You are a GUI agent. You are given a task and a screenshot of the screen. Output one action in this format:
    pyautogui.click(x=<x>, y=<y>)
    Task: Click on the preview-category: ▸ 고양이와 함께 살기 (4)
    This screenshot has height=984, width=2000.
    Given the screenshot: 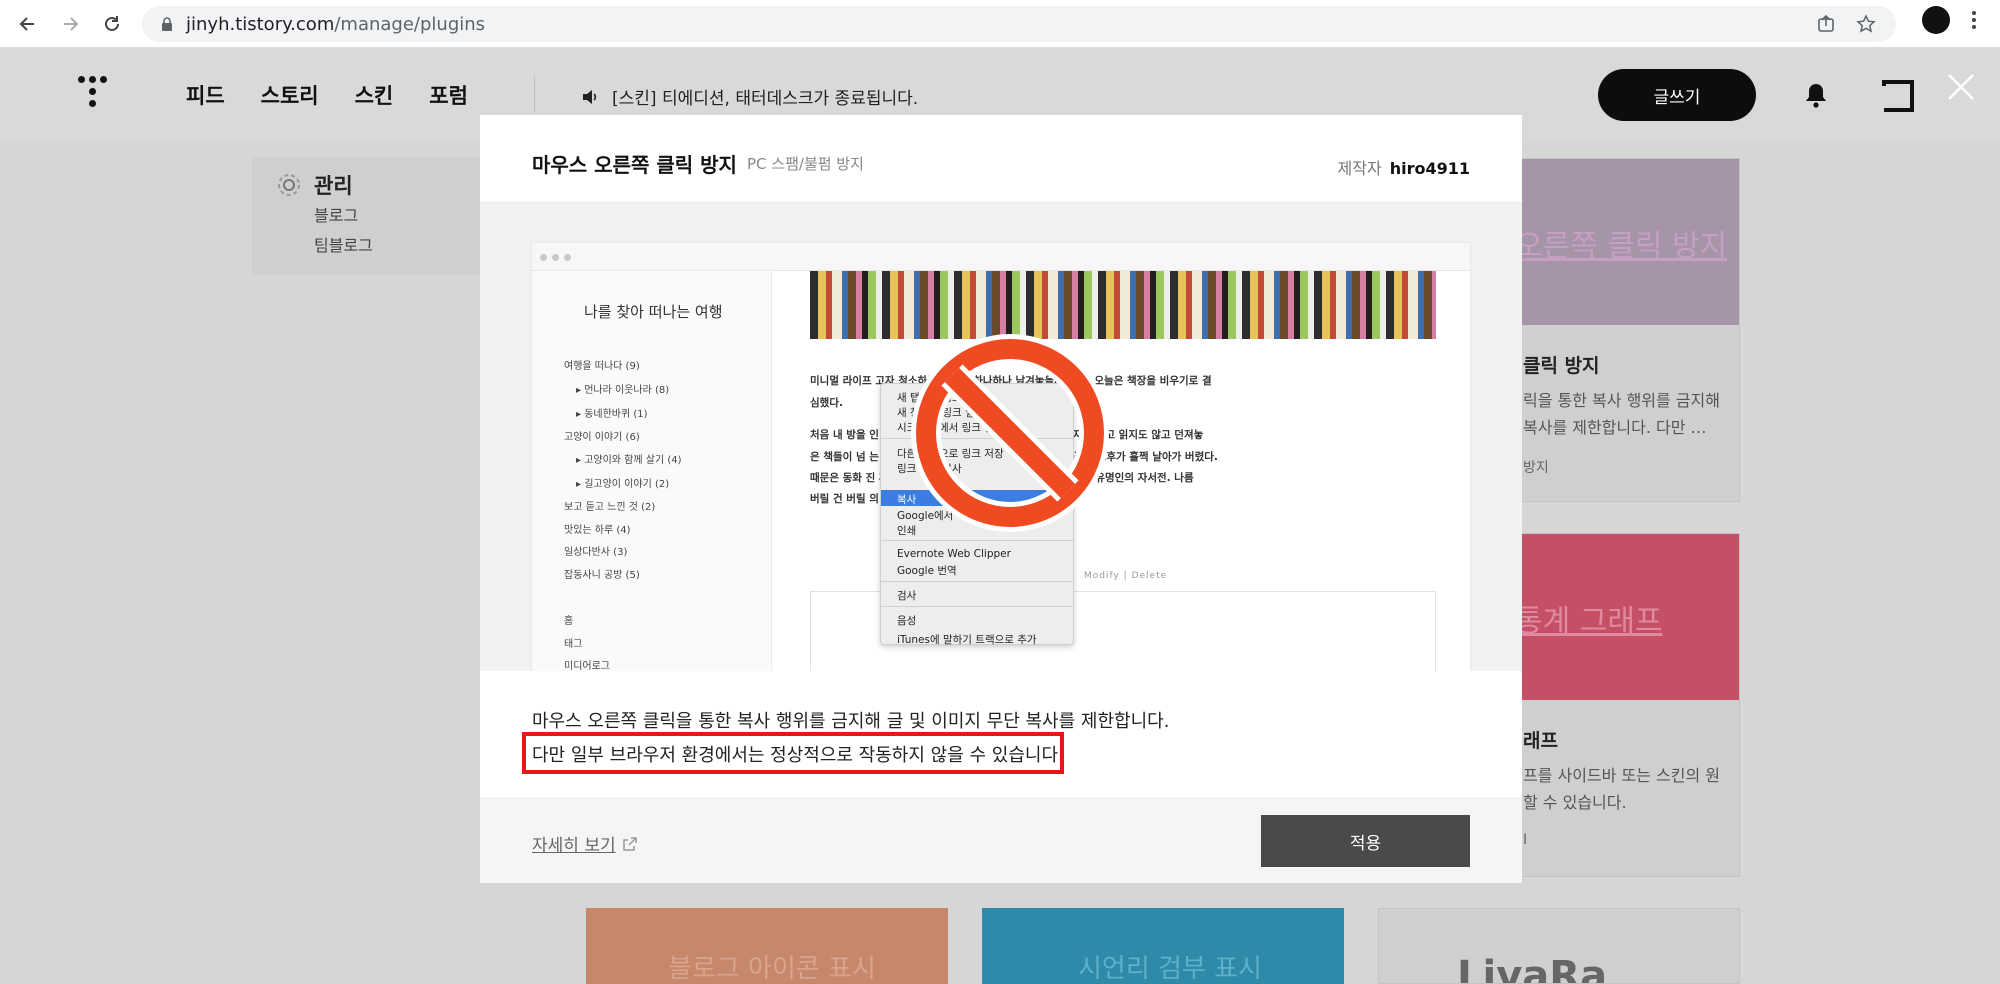 What is the action you would take?
    pyautogui.click(x=629, y=460)
    